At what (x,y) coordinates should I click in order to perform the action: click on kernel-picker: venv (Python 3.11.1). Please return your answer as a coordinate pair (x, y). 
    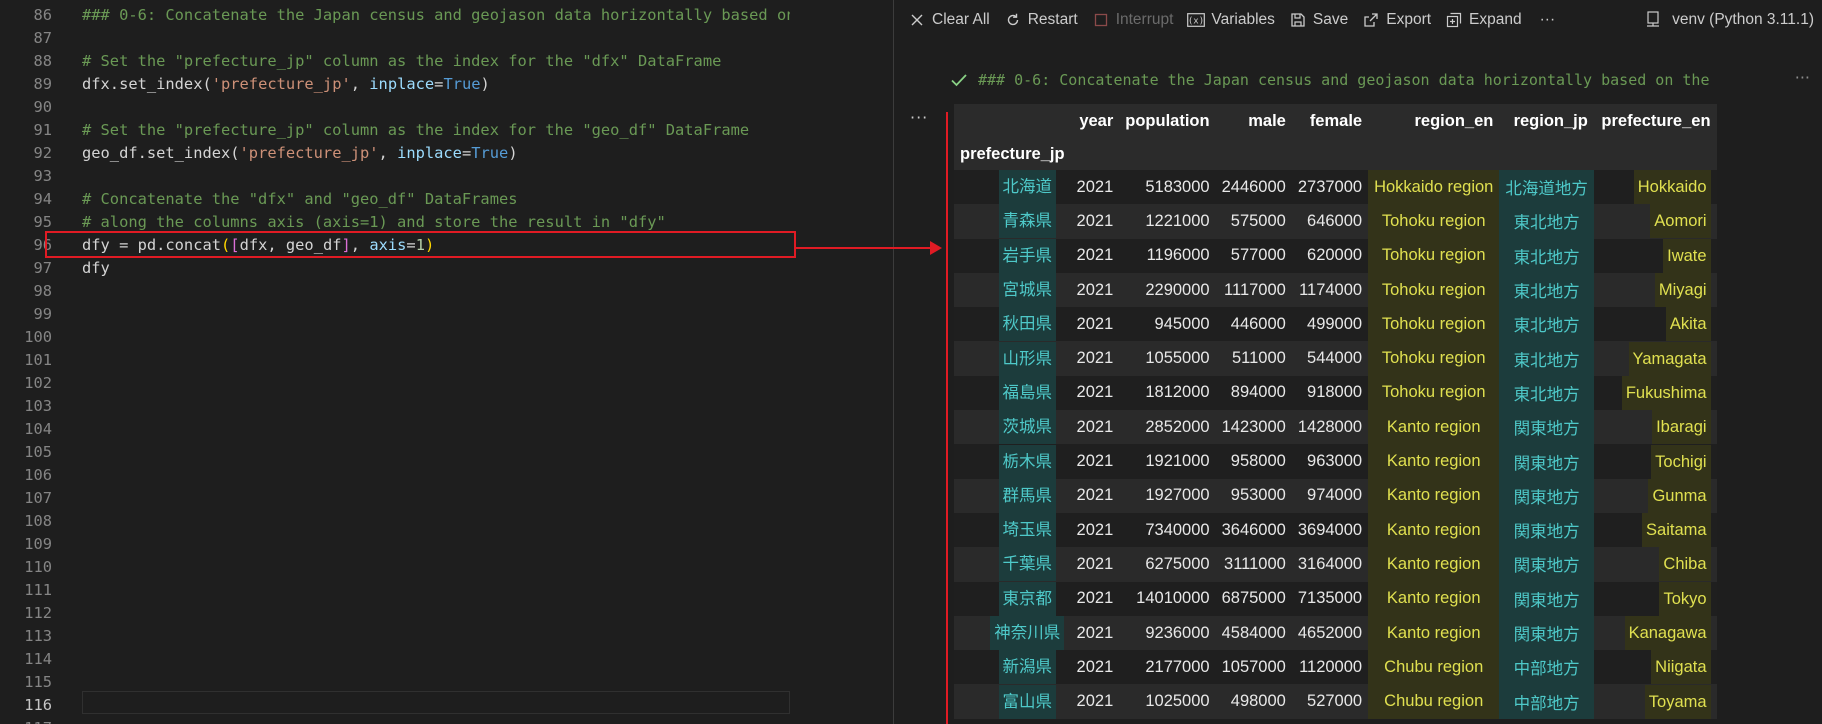
    Looking at the image, I should click on (1730, 20).